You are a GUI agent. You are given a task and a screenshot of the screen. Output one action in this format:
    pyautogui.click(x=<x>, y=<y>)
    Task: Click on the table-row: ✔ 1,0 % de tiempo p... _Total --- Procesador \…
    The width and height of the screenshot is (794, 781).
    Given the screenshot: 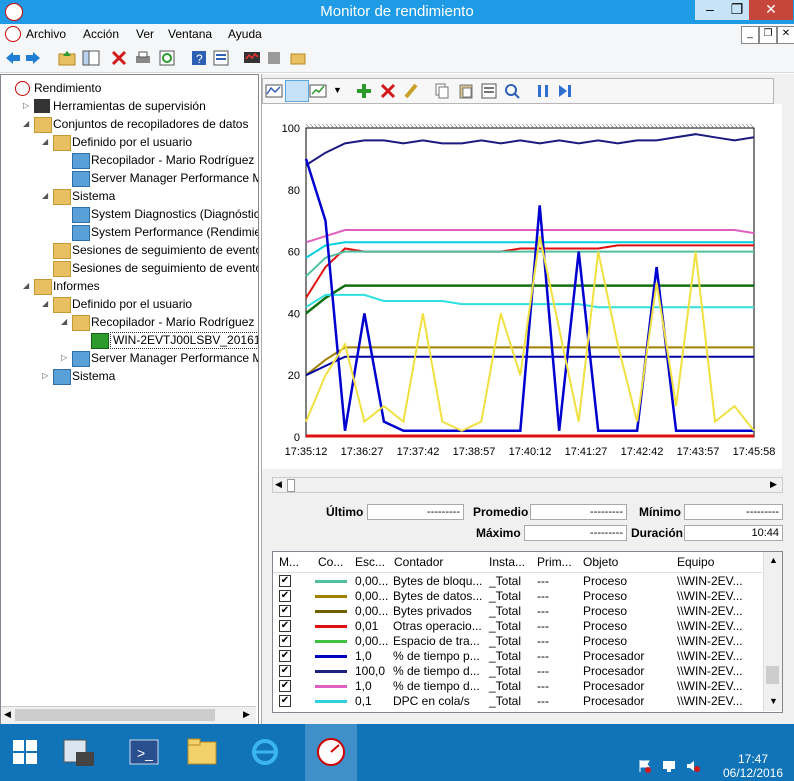 What is the action you would take?
    pyautogui.click(x=517, y=656)
    